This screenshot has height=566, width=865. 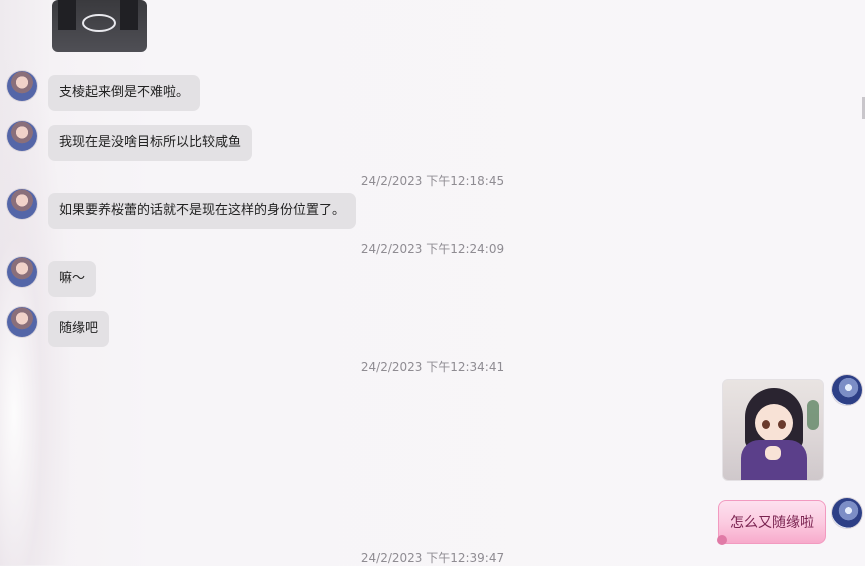 I want to click on message-bubble: 支棱起来倒是不难啦。, so click(x=124, y=93).